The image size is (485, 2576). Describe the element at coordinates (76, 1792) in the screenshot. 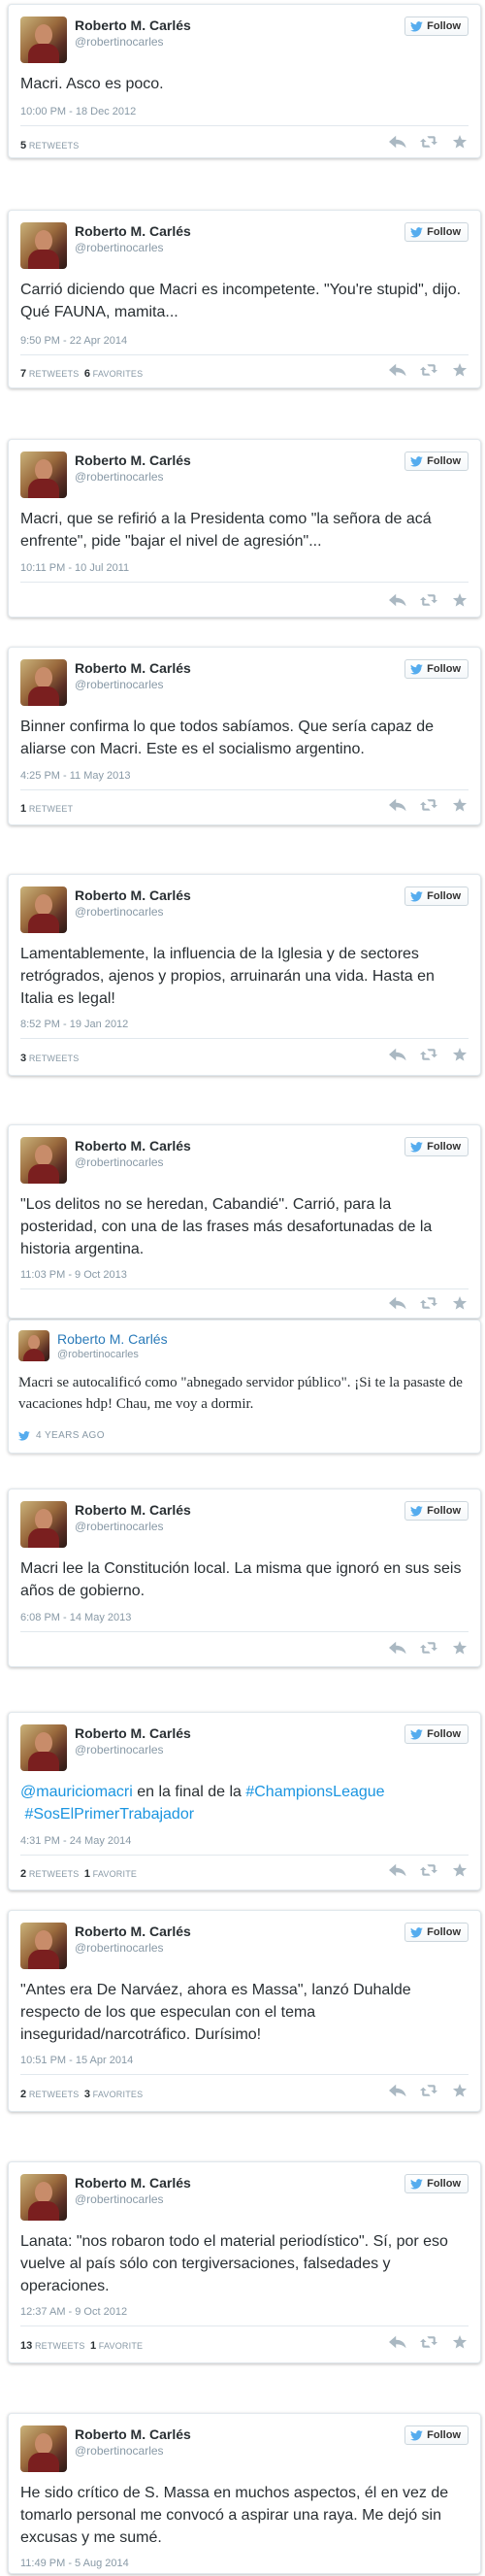

I see `mention-link: @mauriciomacri` at that location.